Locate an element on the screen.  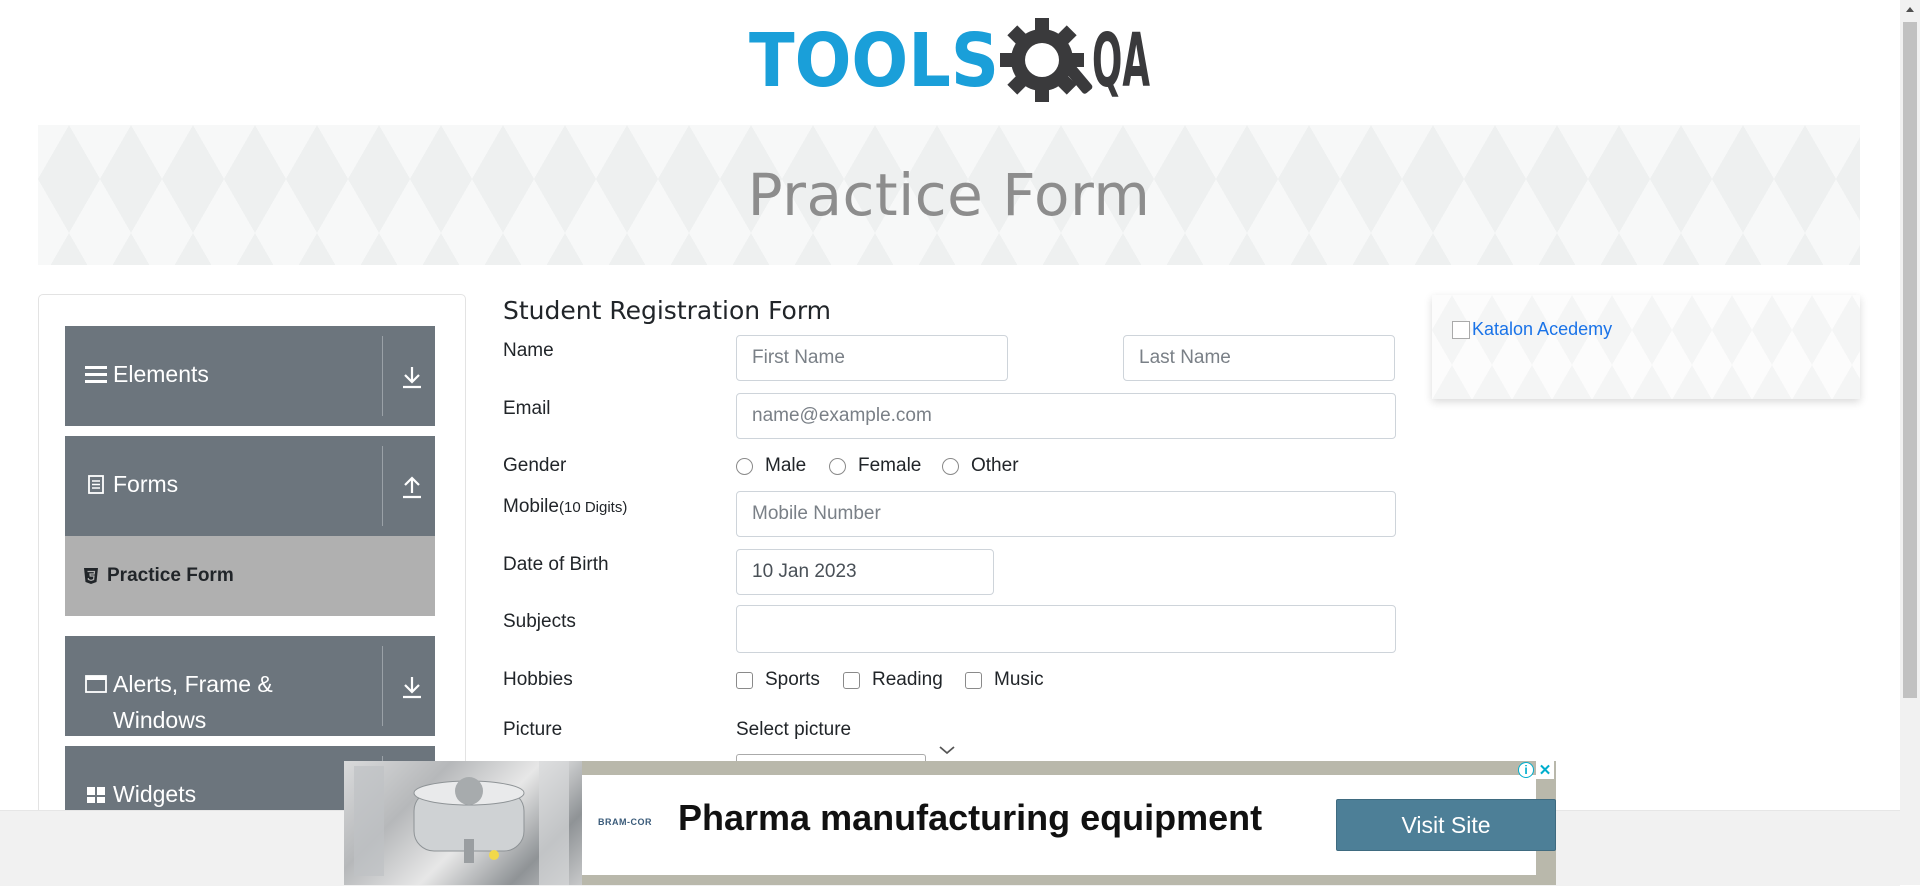
ad-equipment-image is located at coordinates (463, 823).